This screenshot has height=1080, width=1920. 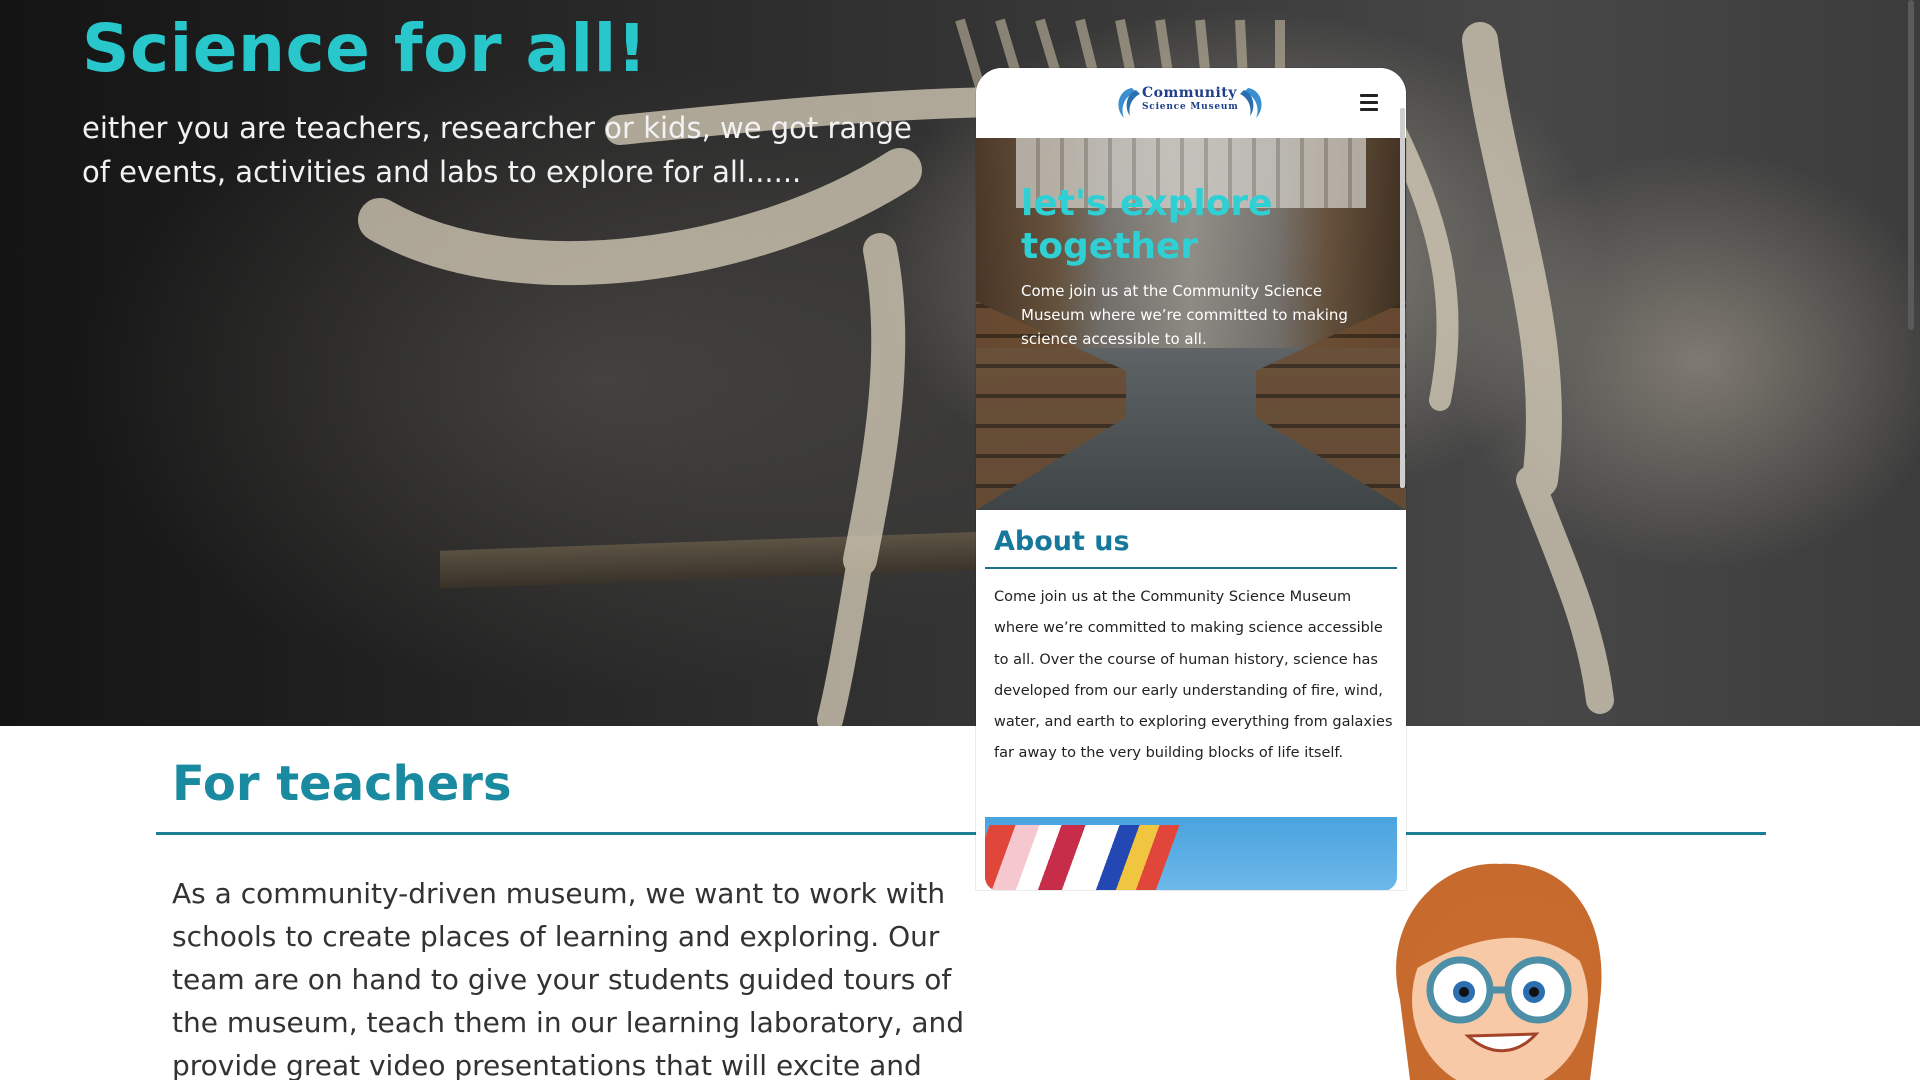 I want to click on mobile-header: Community Science Museum, so click(x=1191, y=103).